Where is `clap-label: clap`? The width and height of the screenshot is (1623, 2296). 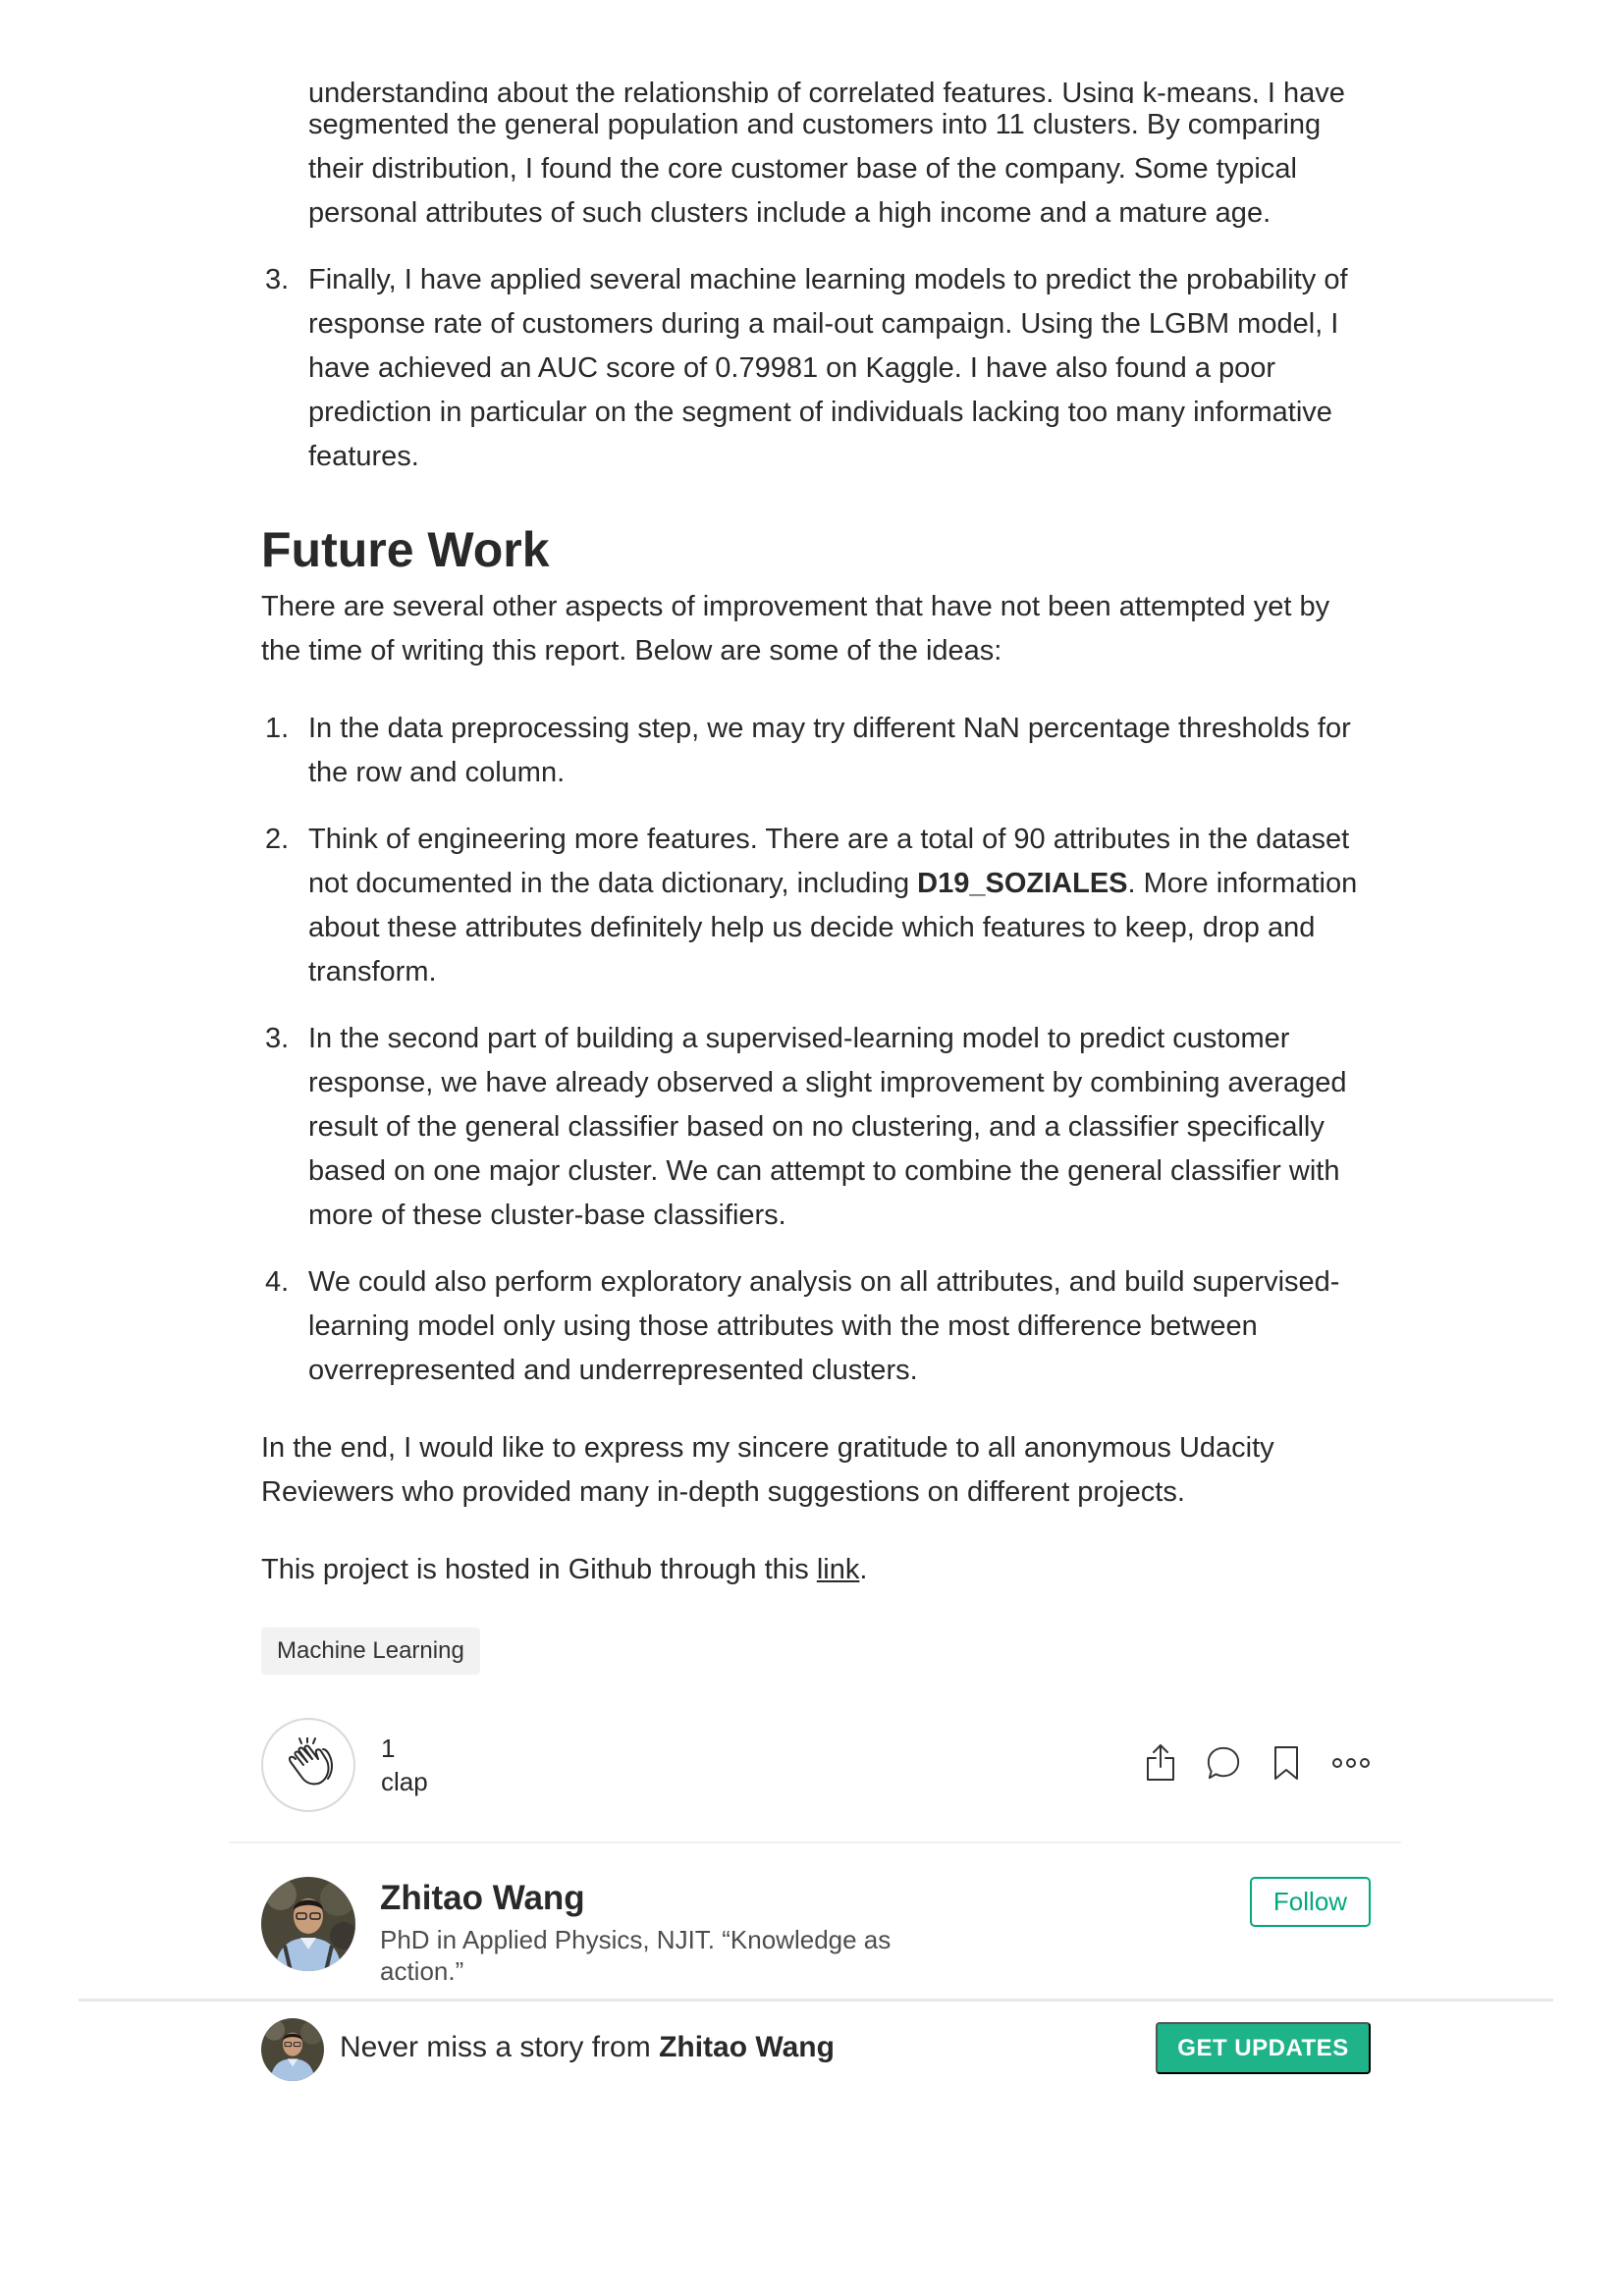
clap-label: clap is located at coordinates (405, 1781).